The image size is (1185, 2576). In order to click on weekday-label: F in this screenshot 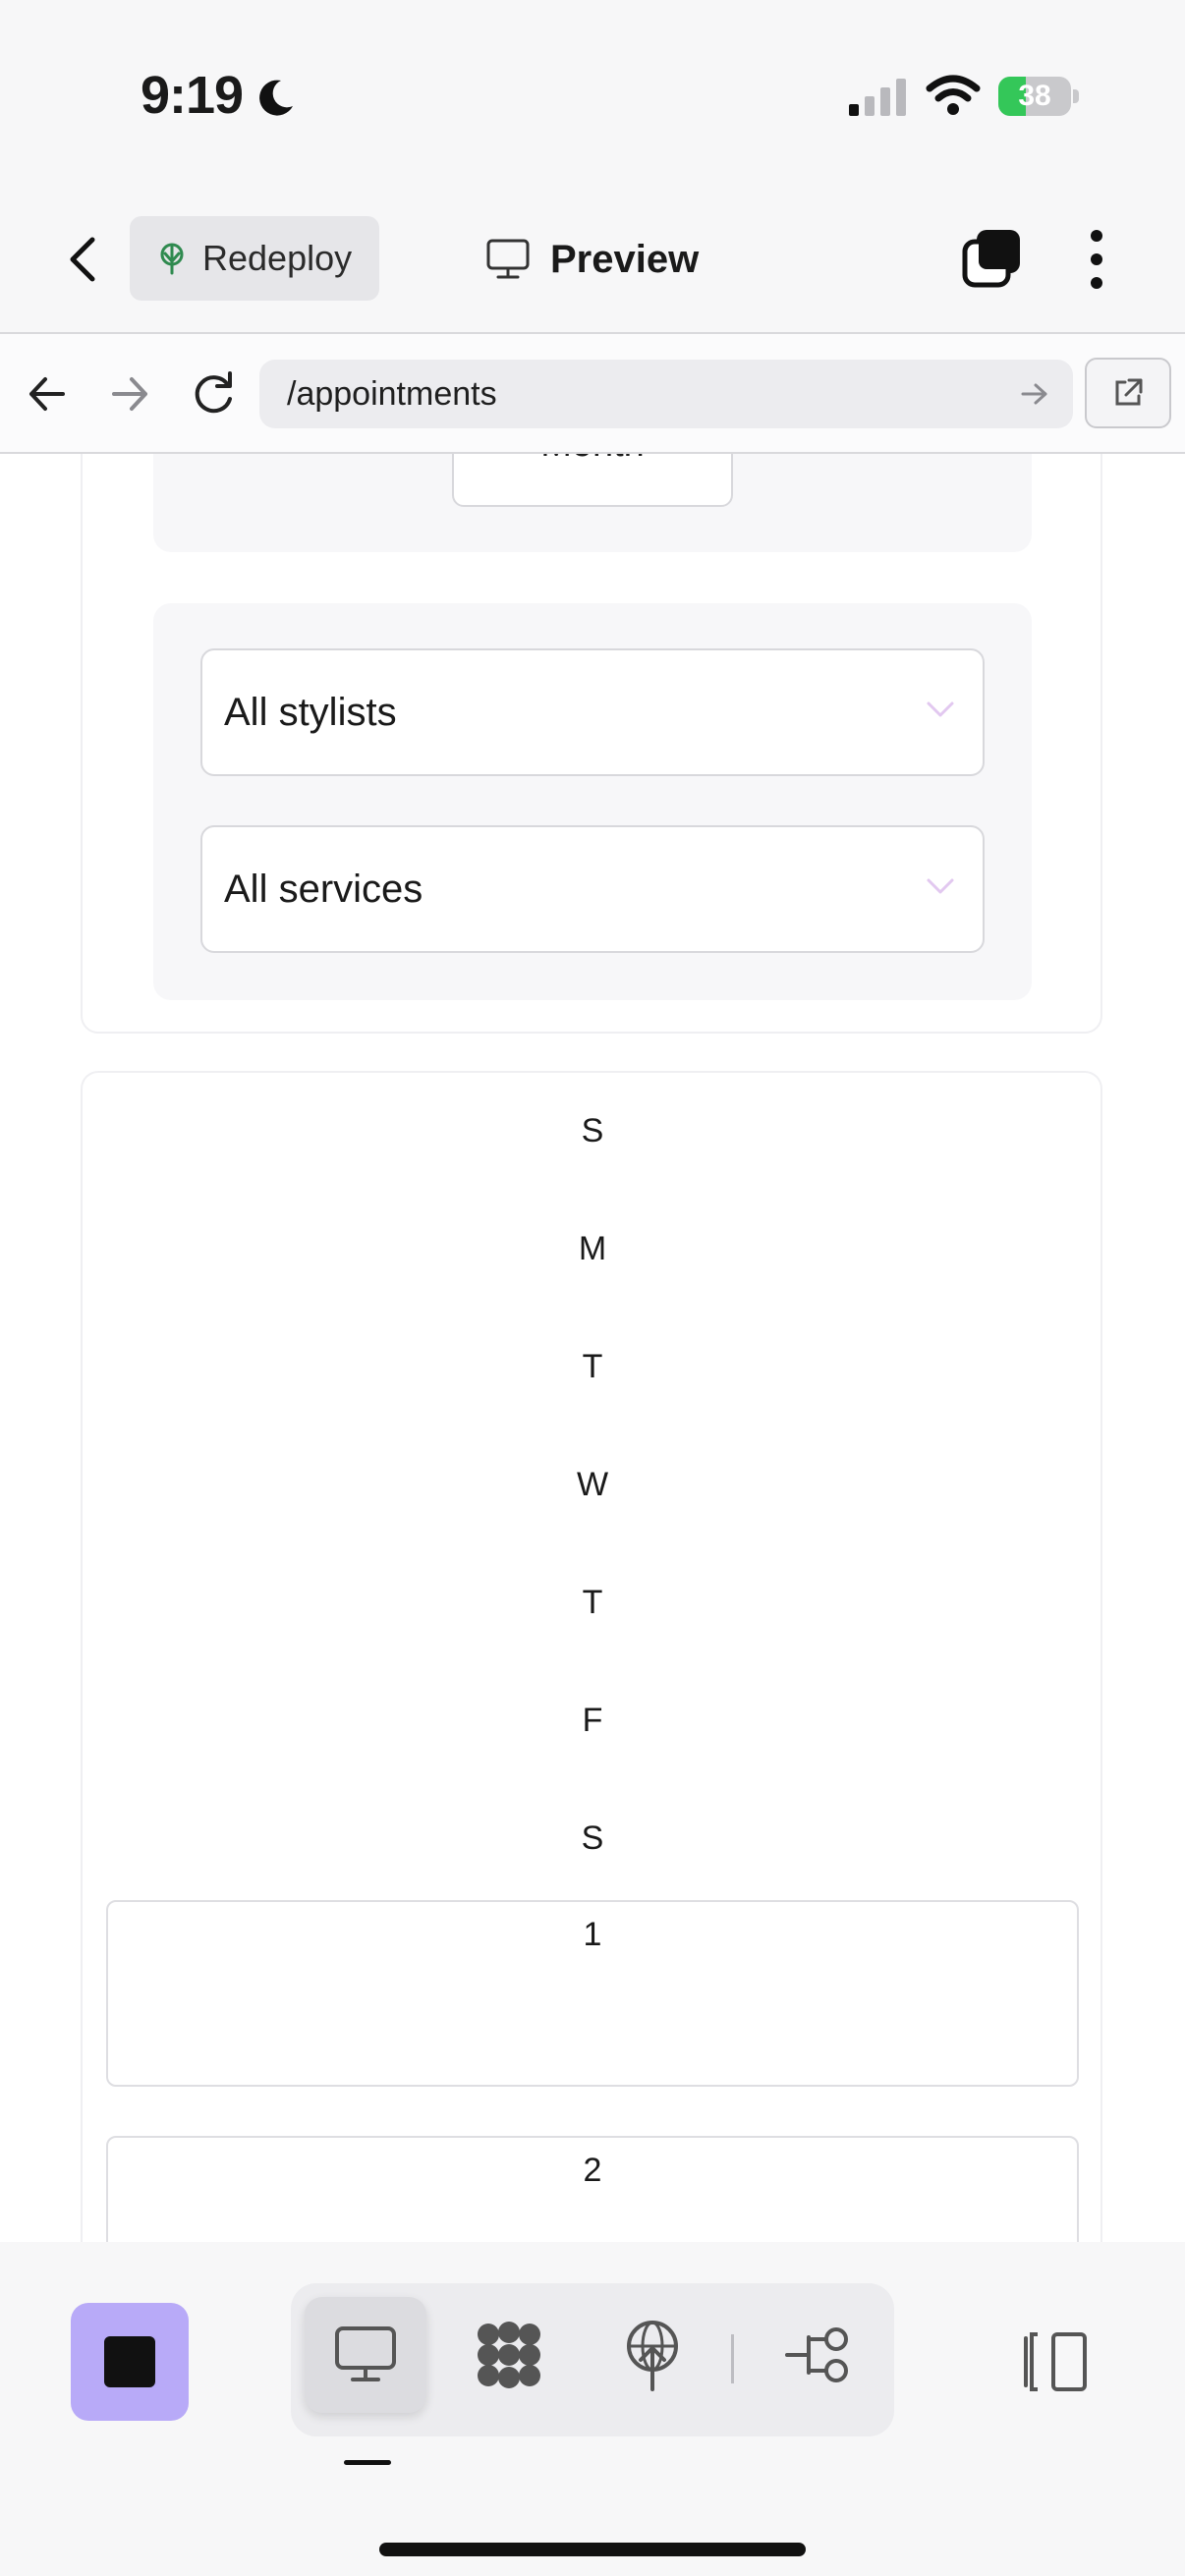, I will do `click(592, 1720)`.